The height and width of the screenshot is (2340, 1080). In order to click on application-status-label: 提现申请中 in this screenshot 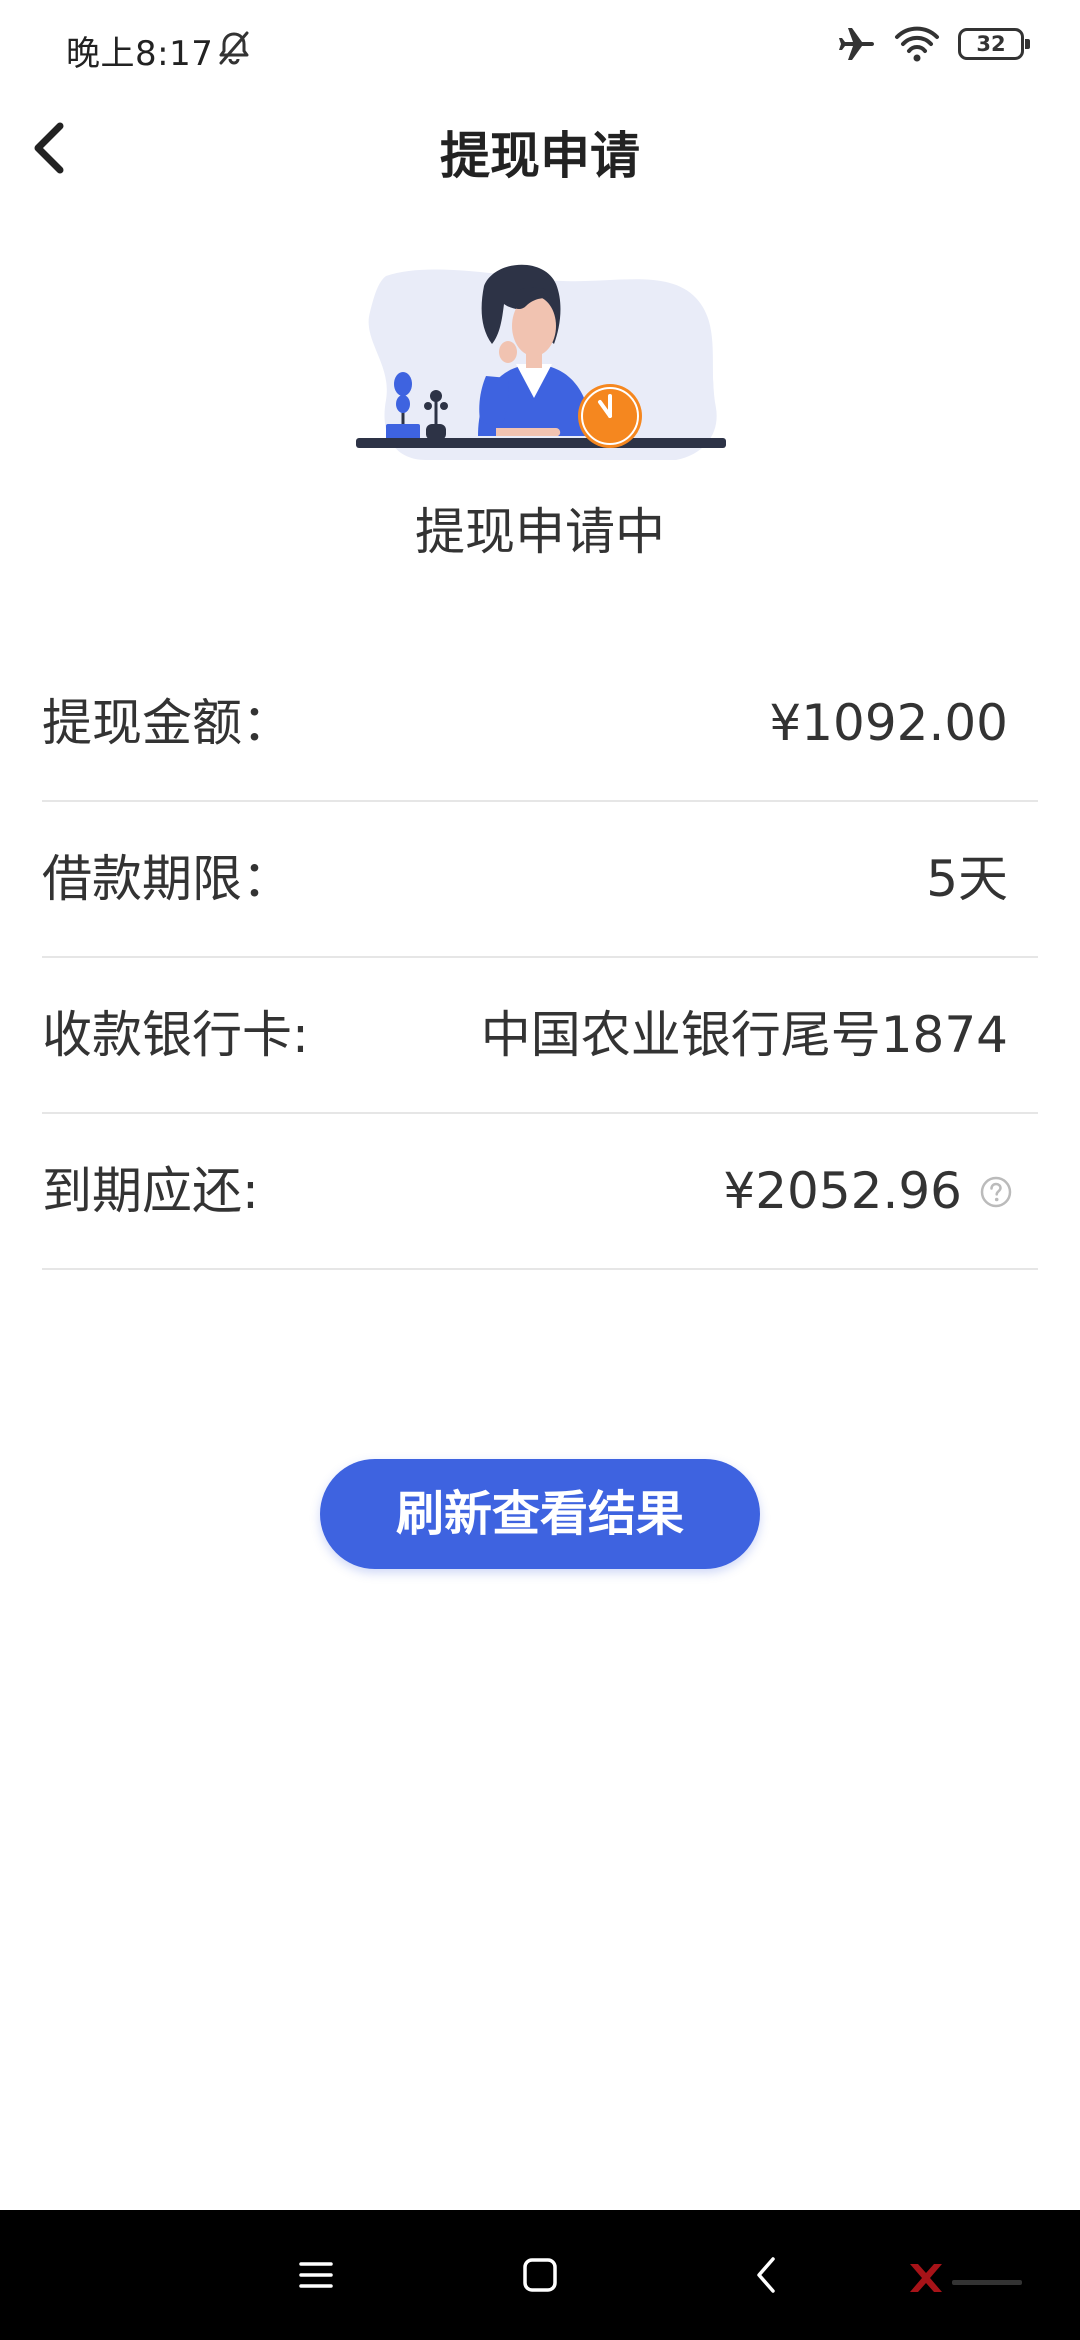, I will do `click(540, 532)`.